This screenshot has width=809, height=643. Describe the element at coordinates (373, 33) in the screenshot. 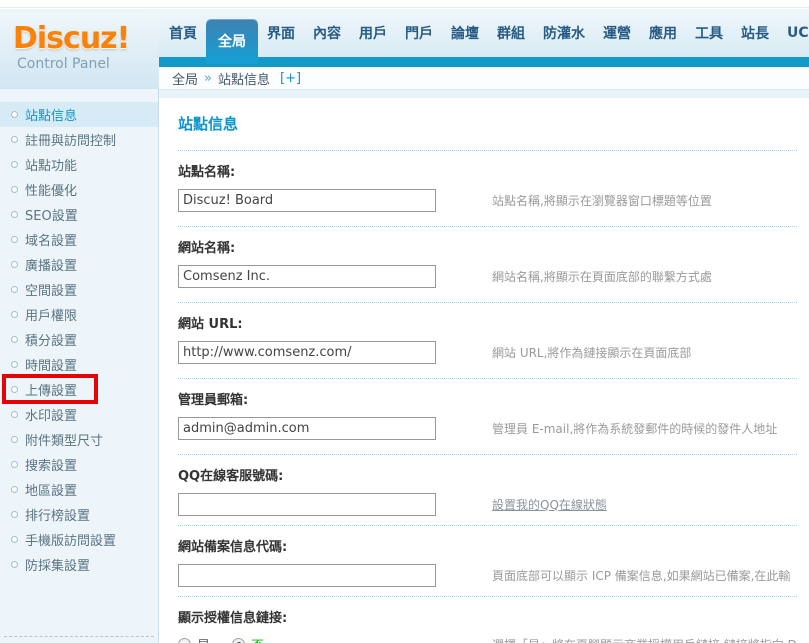

I see `nav-item-users: 用戶` at that location.